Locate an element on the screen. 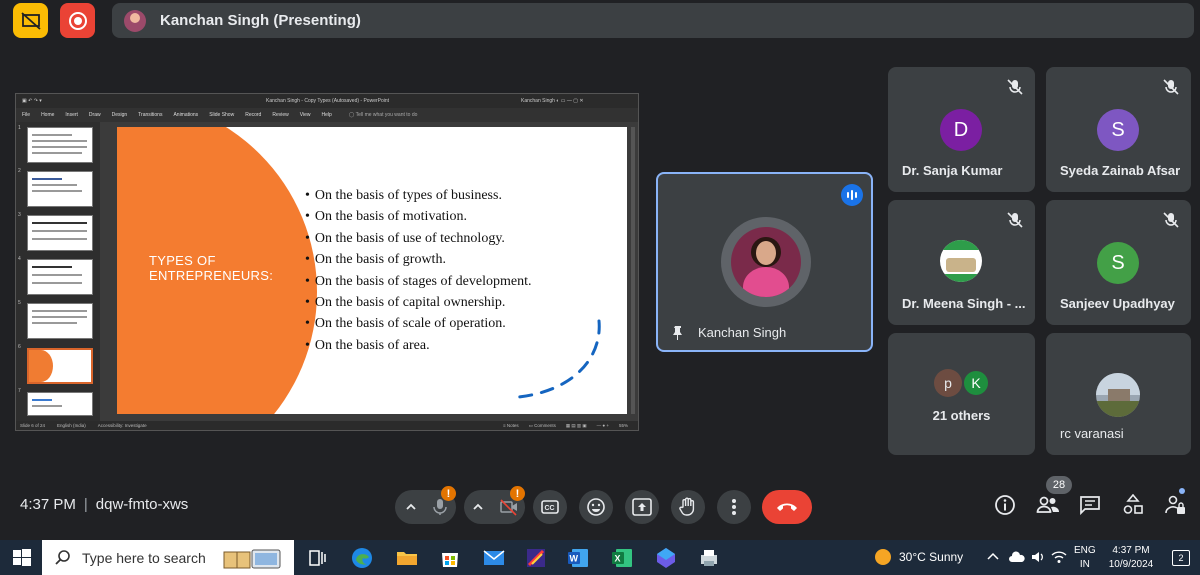  participant-tile: D Dr. Sanja Kumar is located at coordinates (961, 129).